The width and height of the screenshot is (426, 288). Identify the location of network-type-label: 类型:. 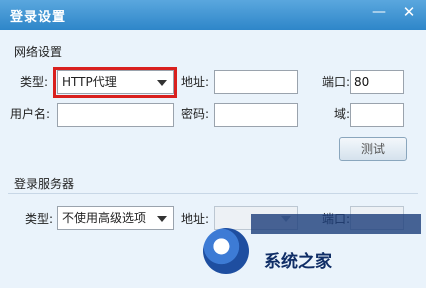
(34, 82).